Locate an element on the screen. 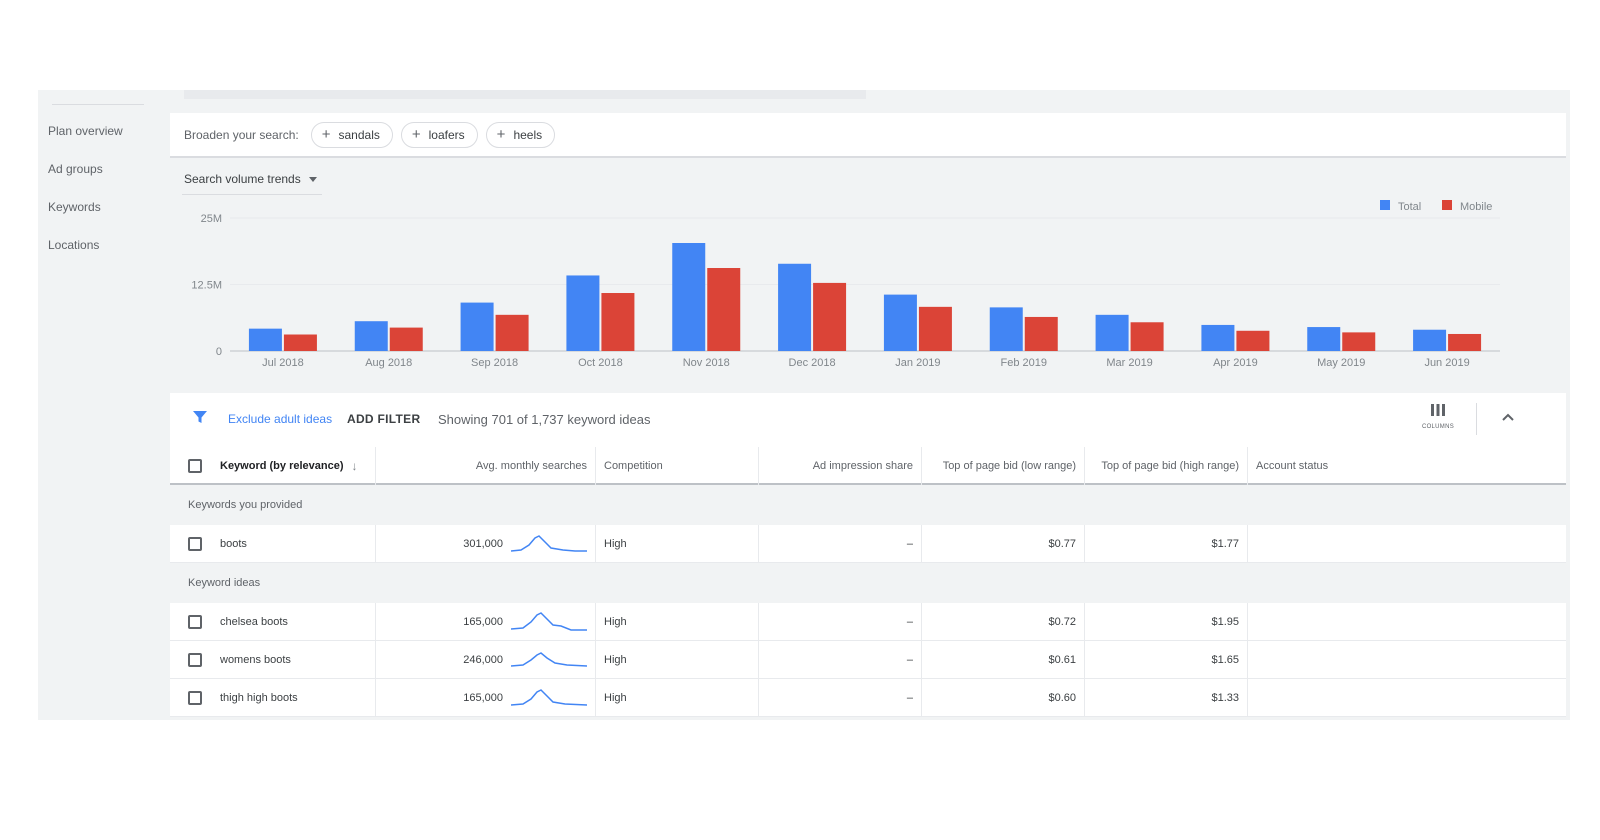 The width and height of the screenshot is (1600, 840). chip-sandals: + sandals is located at coordinates (351, 134).